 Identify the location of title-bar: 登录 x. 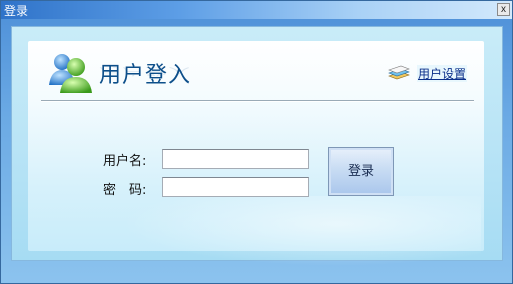
(256, 10).